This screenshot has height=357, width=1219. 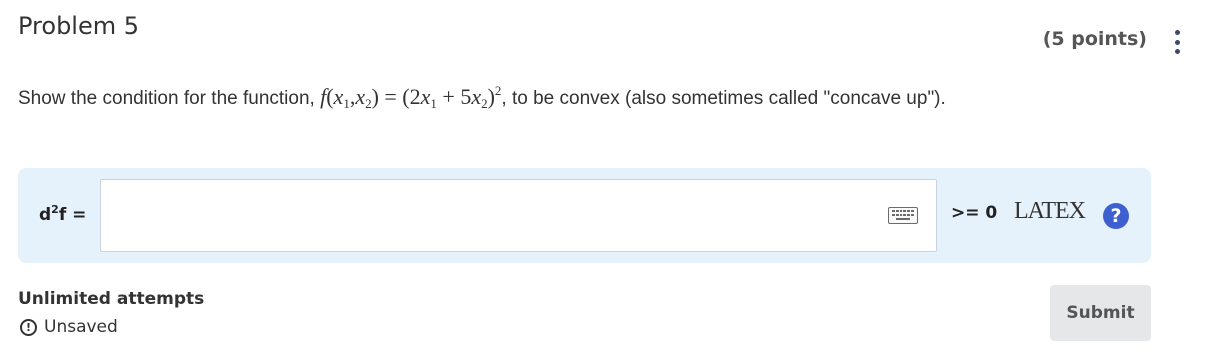 I want to click on help-icon: ?, so click(x=1116, y=216).